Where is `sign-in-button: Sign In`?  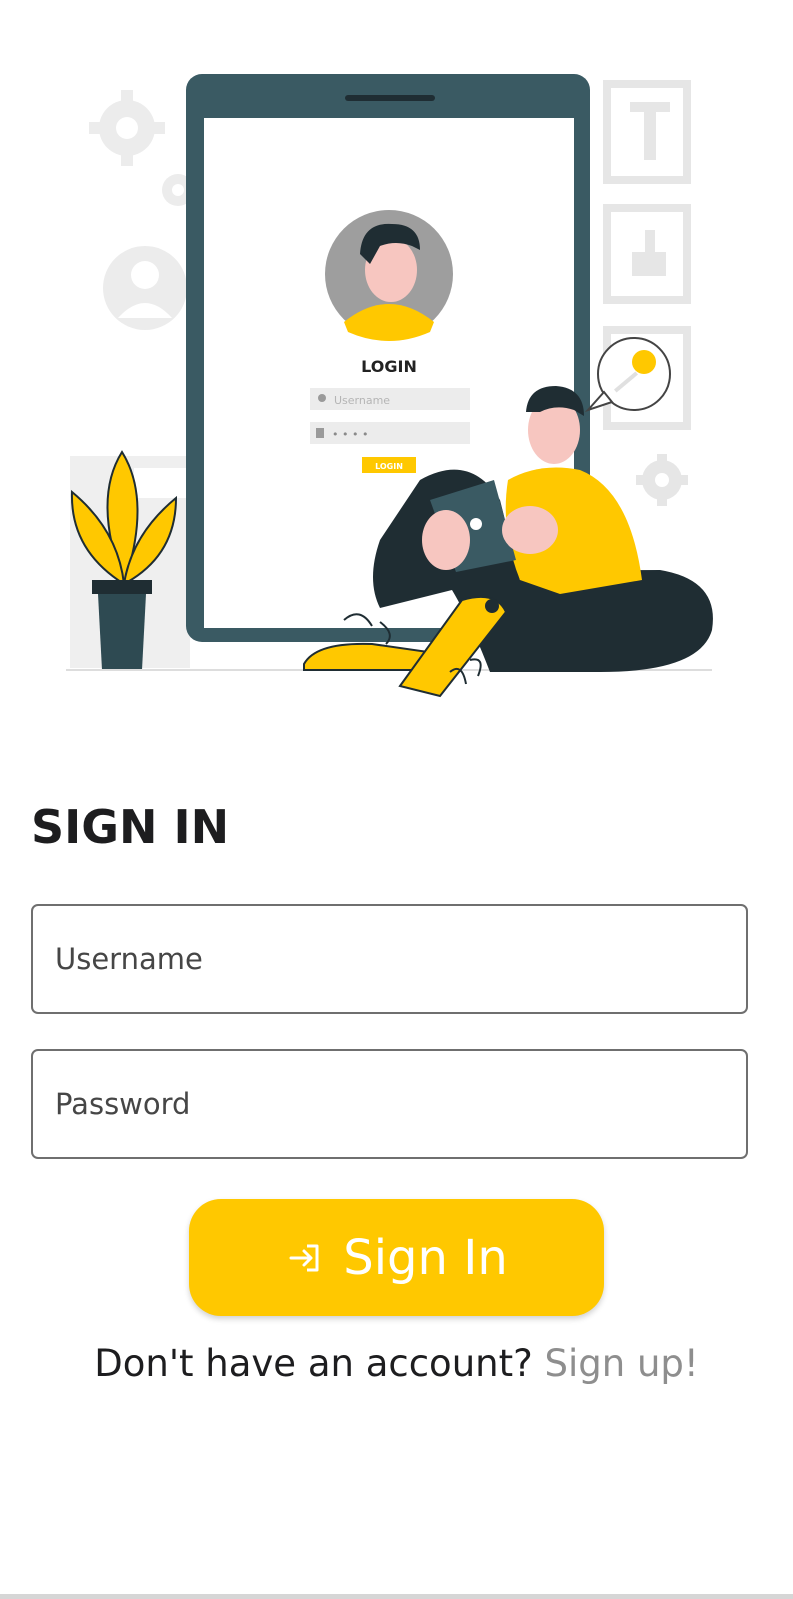
sign-in-button: Sign In is located at coordinates (396, 1257).